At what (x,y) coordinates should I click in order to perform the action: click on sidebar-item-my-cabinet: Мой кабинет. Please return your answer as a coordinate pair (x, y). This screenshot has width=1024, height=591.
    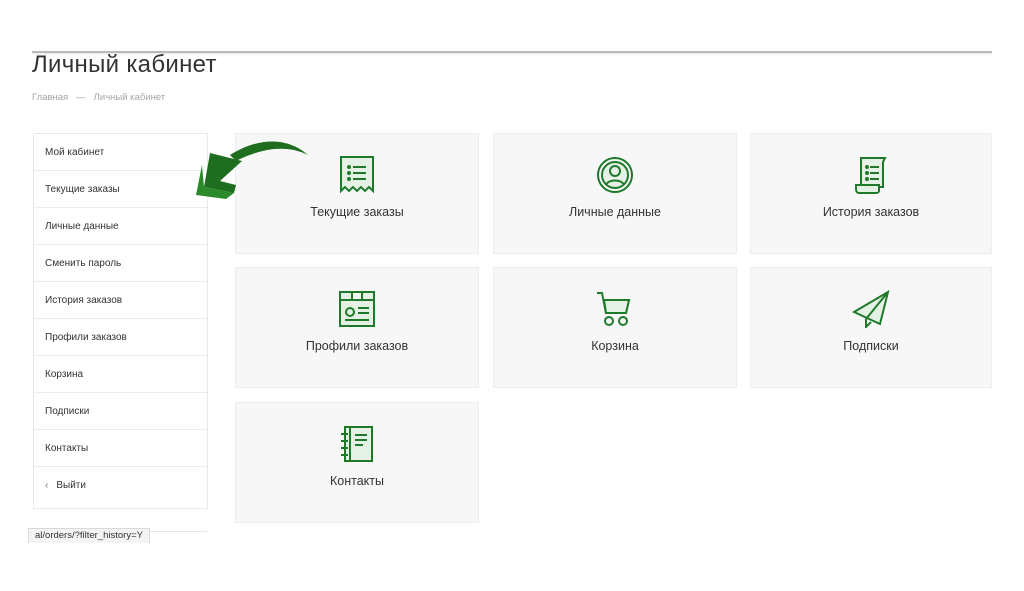
    Looking at the image, I should click on (120, 152).